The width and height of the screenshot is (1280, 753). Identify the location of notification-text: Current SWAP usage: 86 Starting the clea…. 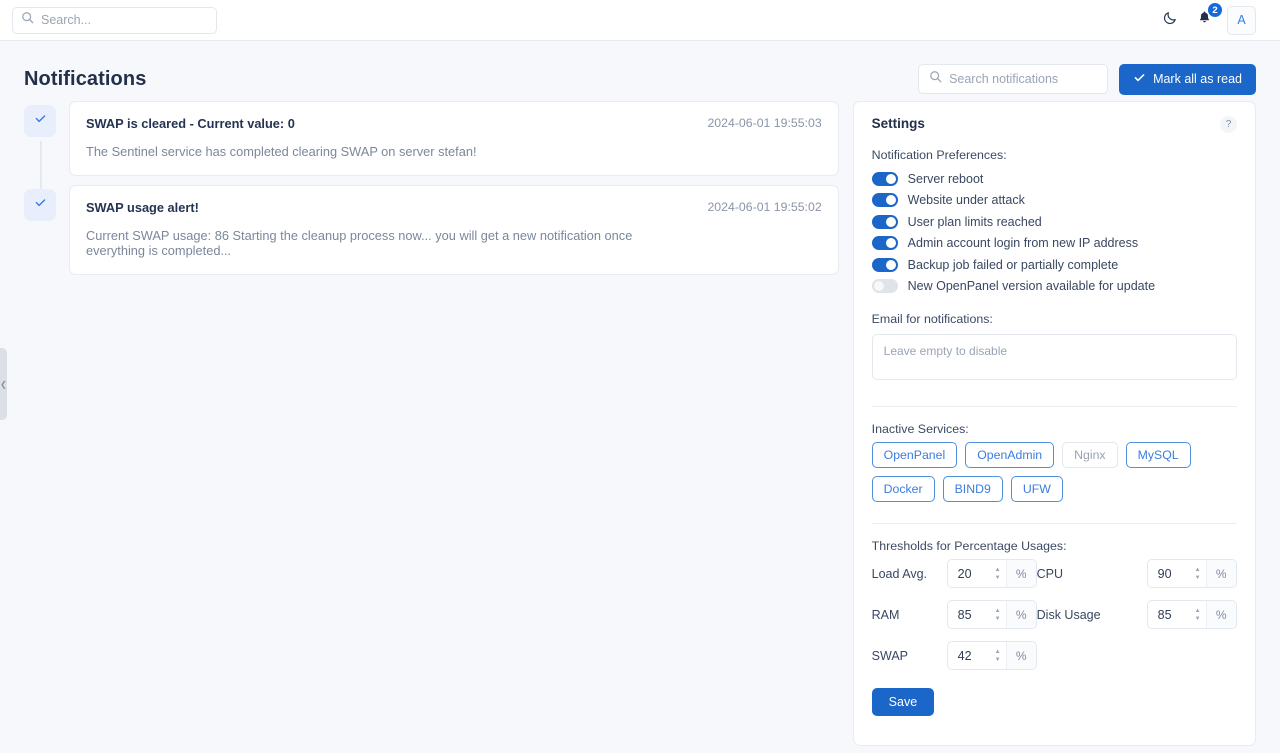
(359, 243).